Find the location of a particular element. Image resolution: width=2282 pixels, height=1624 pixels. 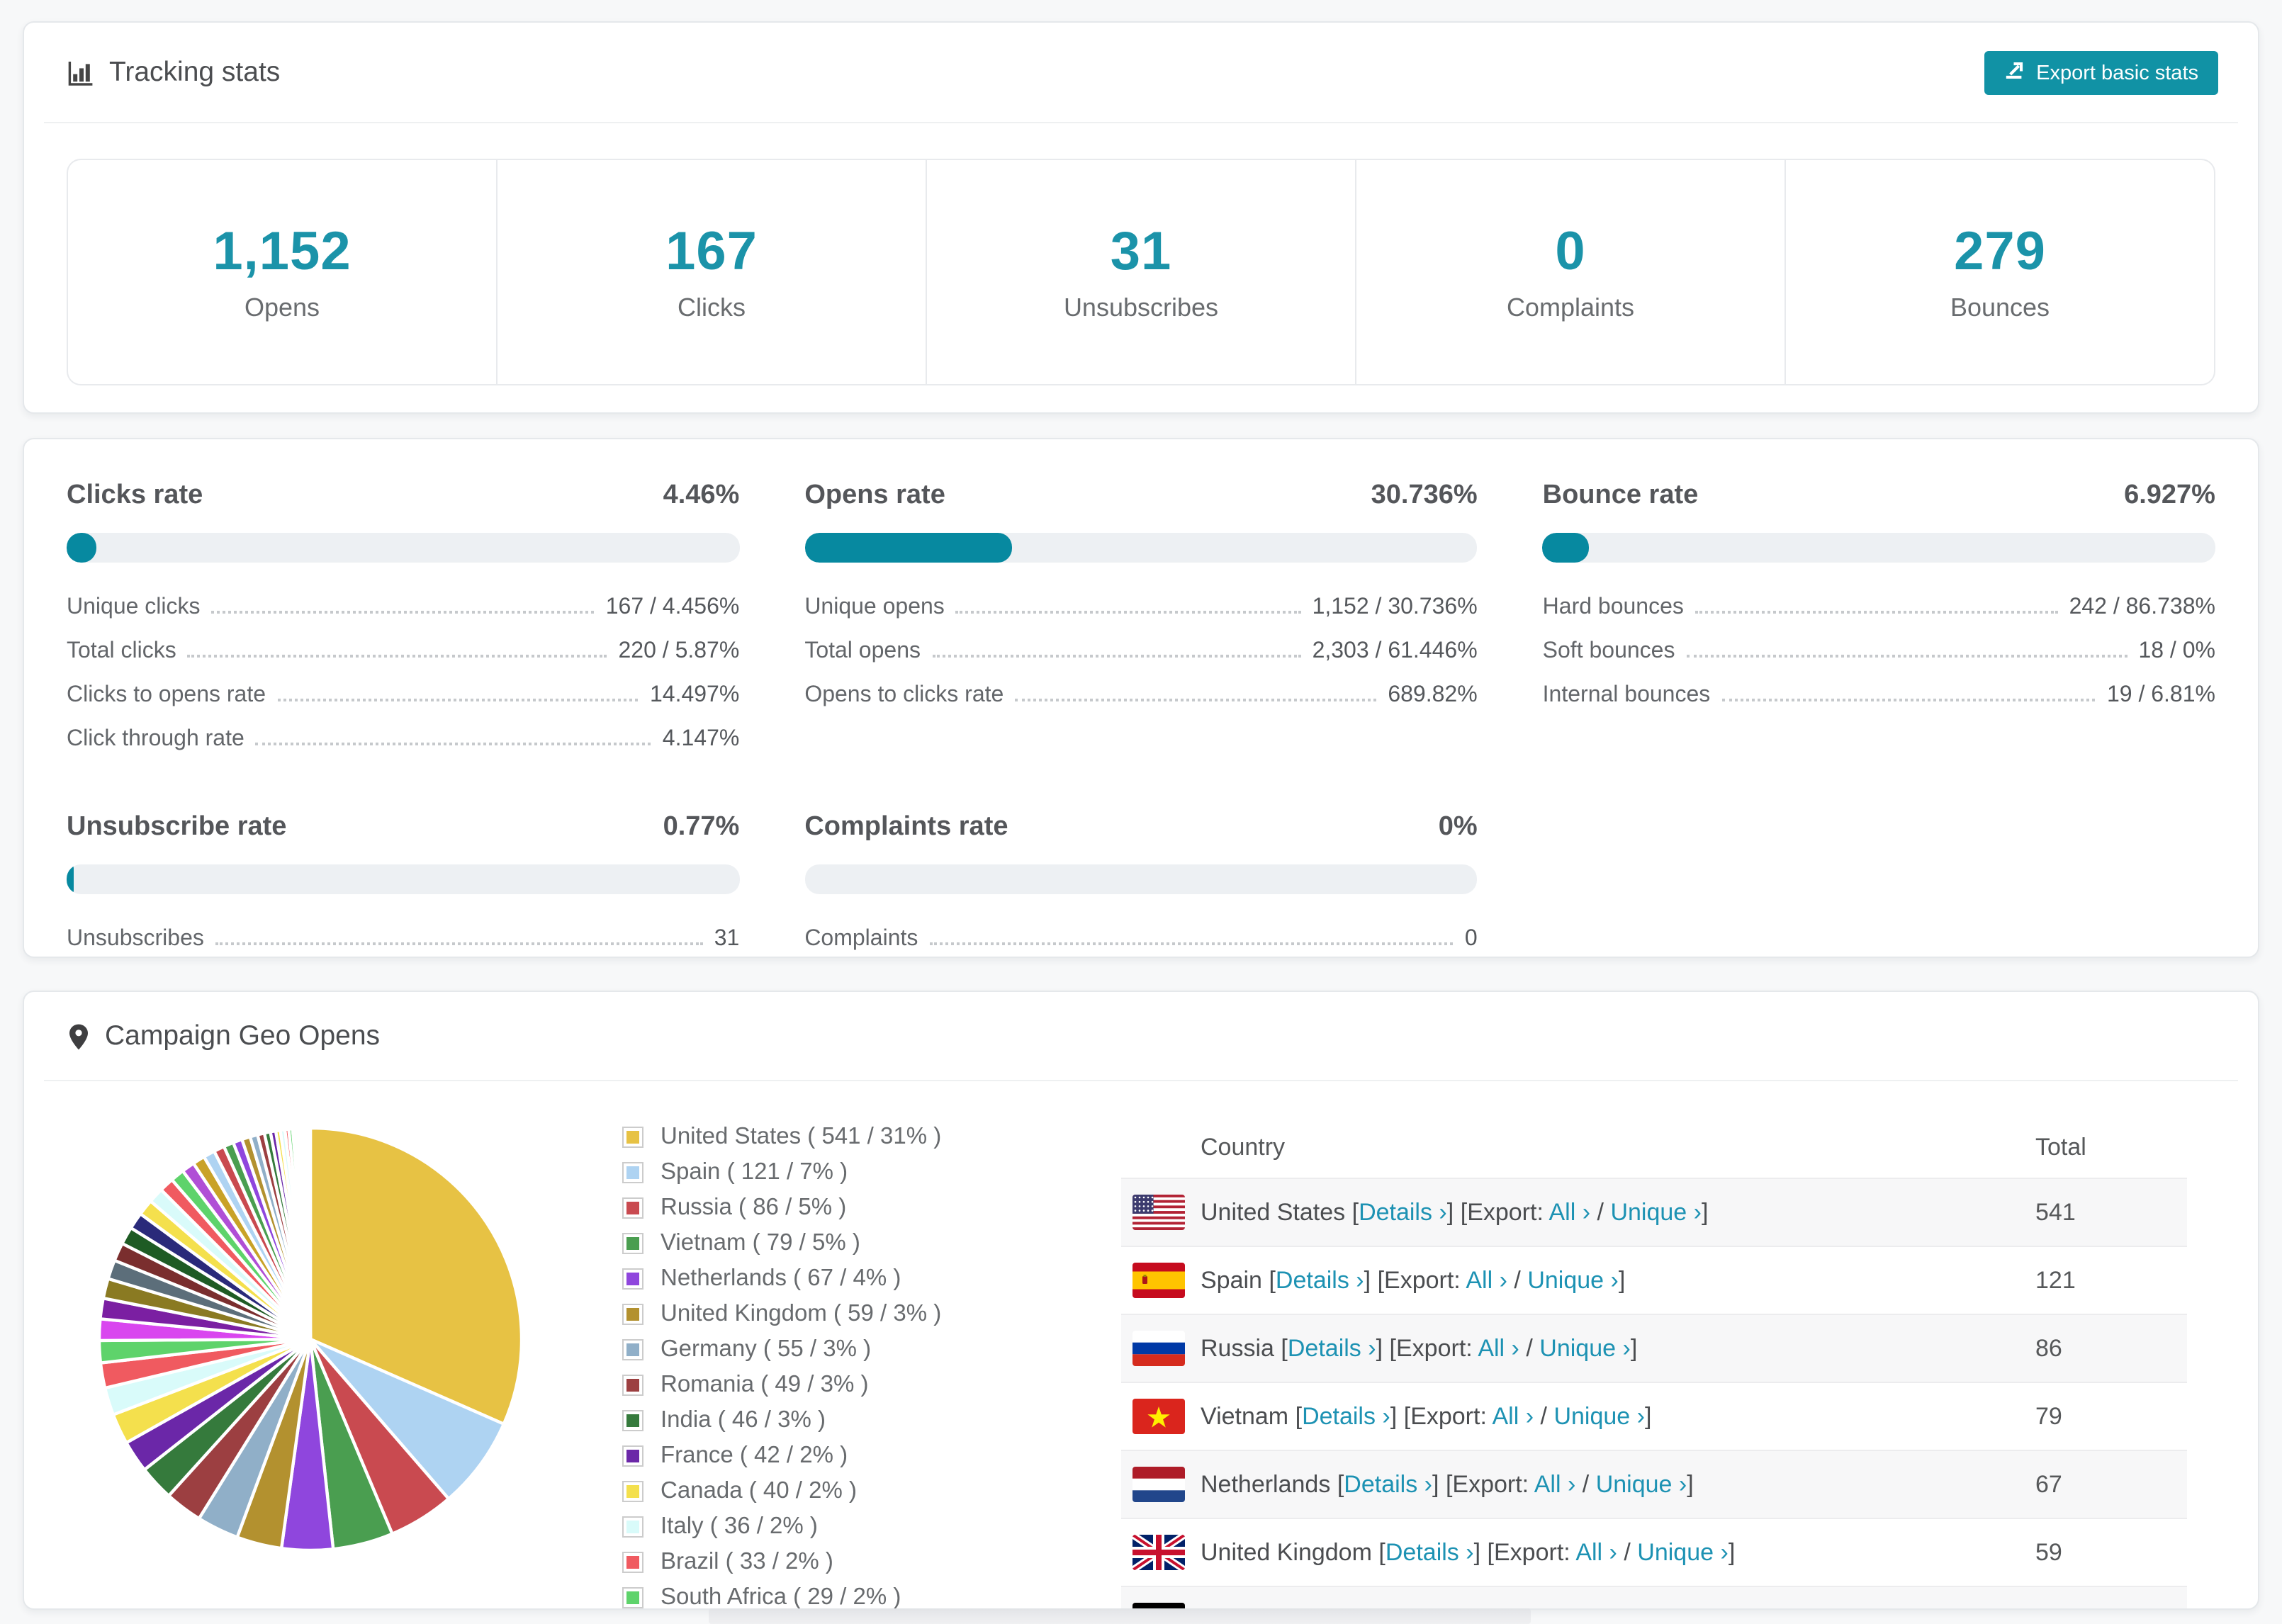

rate-stat-row: Total opens 2,303 / 61.446% is located at coordinates (1140, 652).